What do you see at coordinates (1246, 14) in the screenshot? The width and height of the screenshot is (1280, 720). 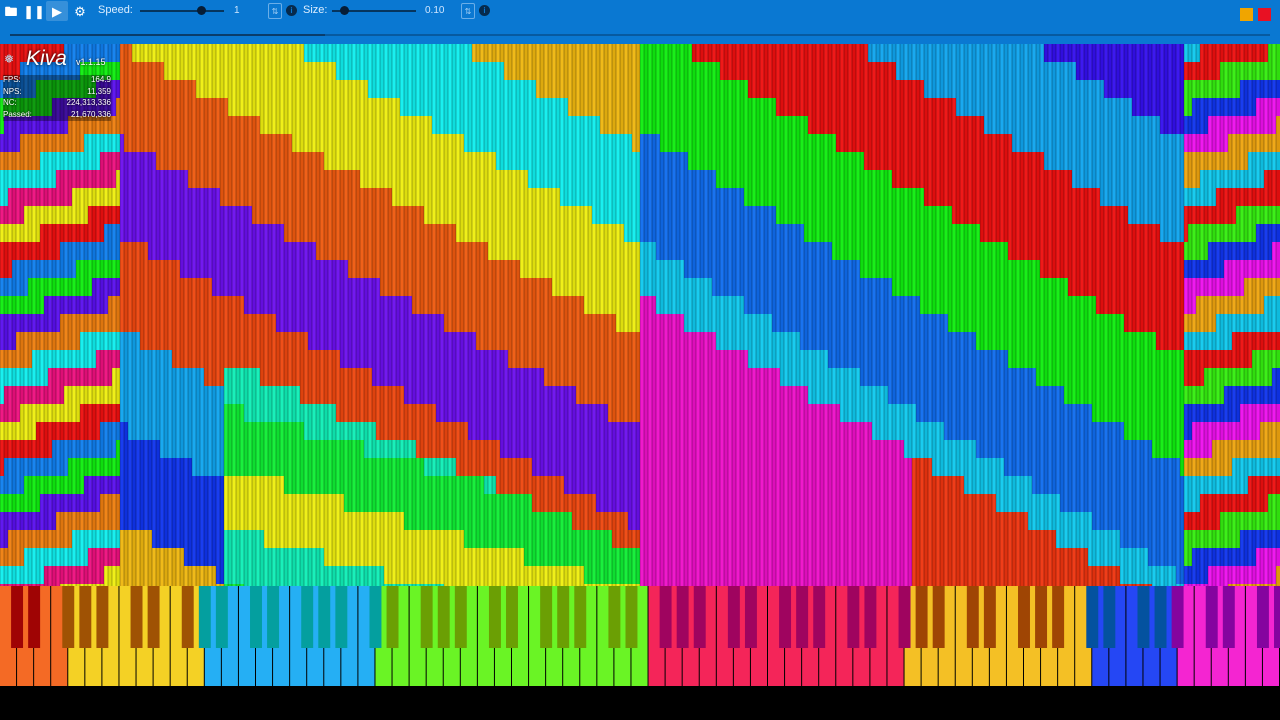 I see `minimize-button` at bounding box center [1246, 14].